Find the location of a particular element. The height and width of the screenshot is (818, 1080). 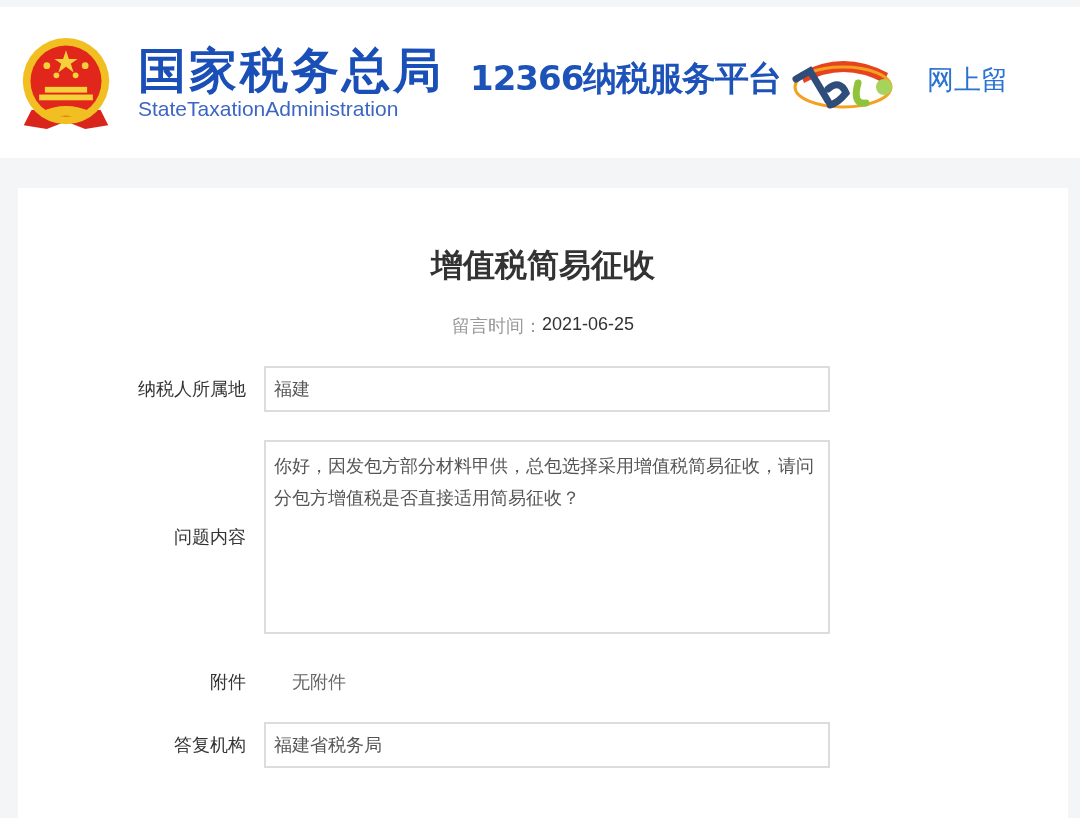

field-label: 附件 is located at coordinates (227, 682).